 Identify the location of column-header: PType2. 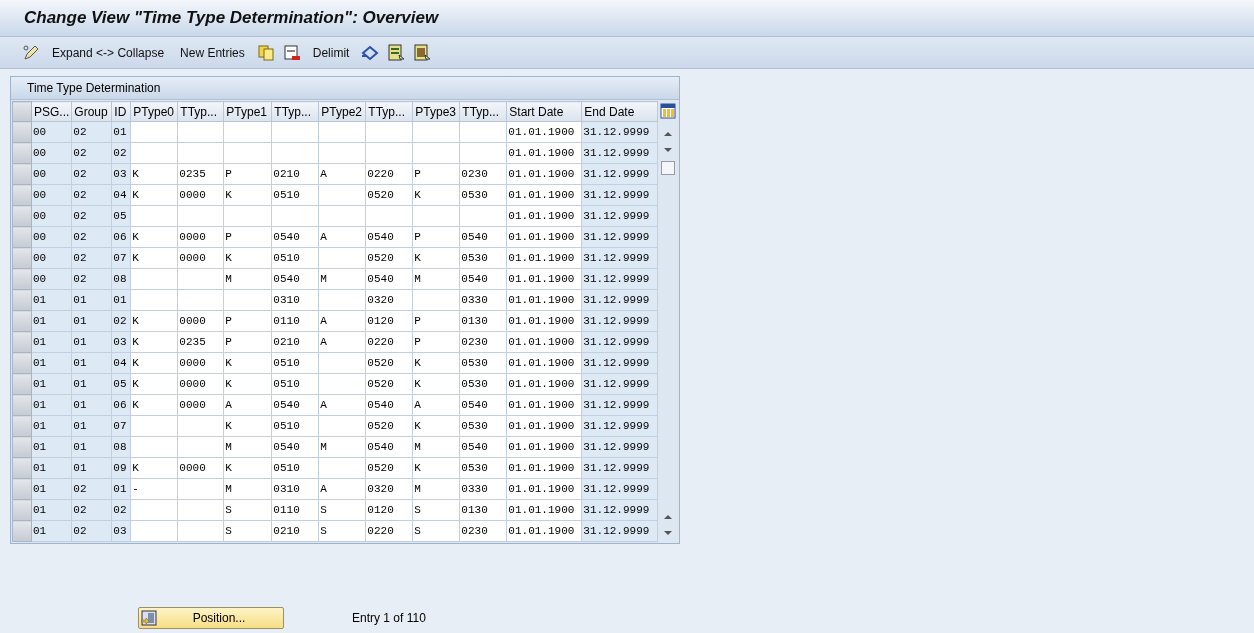
(342, 111).